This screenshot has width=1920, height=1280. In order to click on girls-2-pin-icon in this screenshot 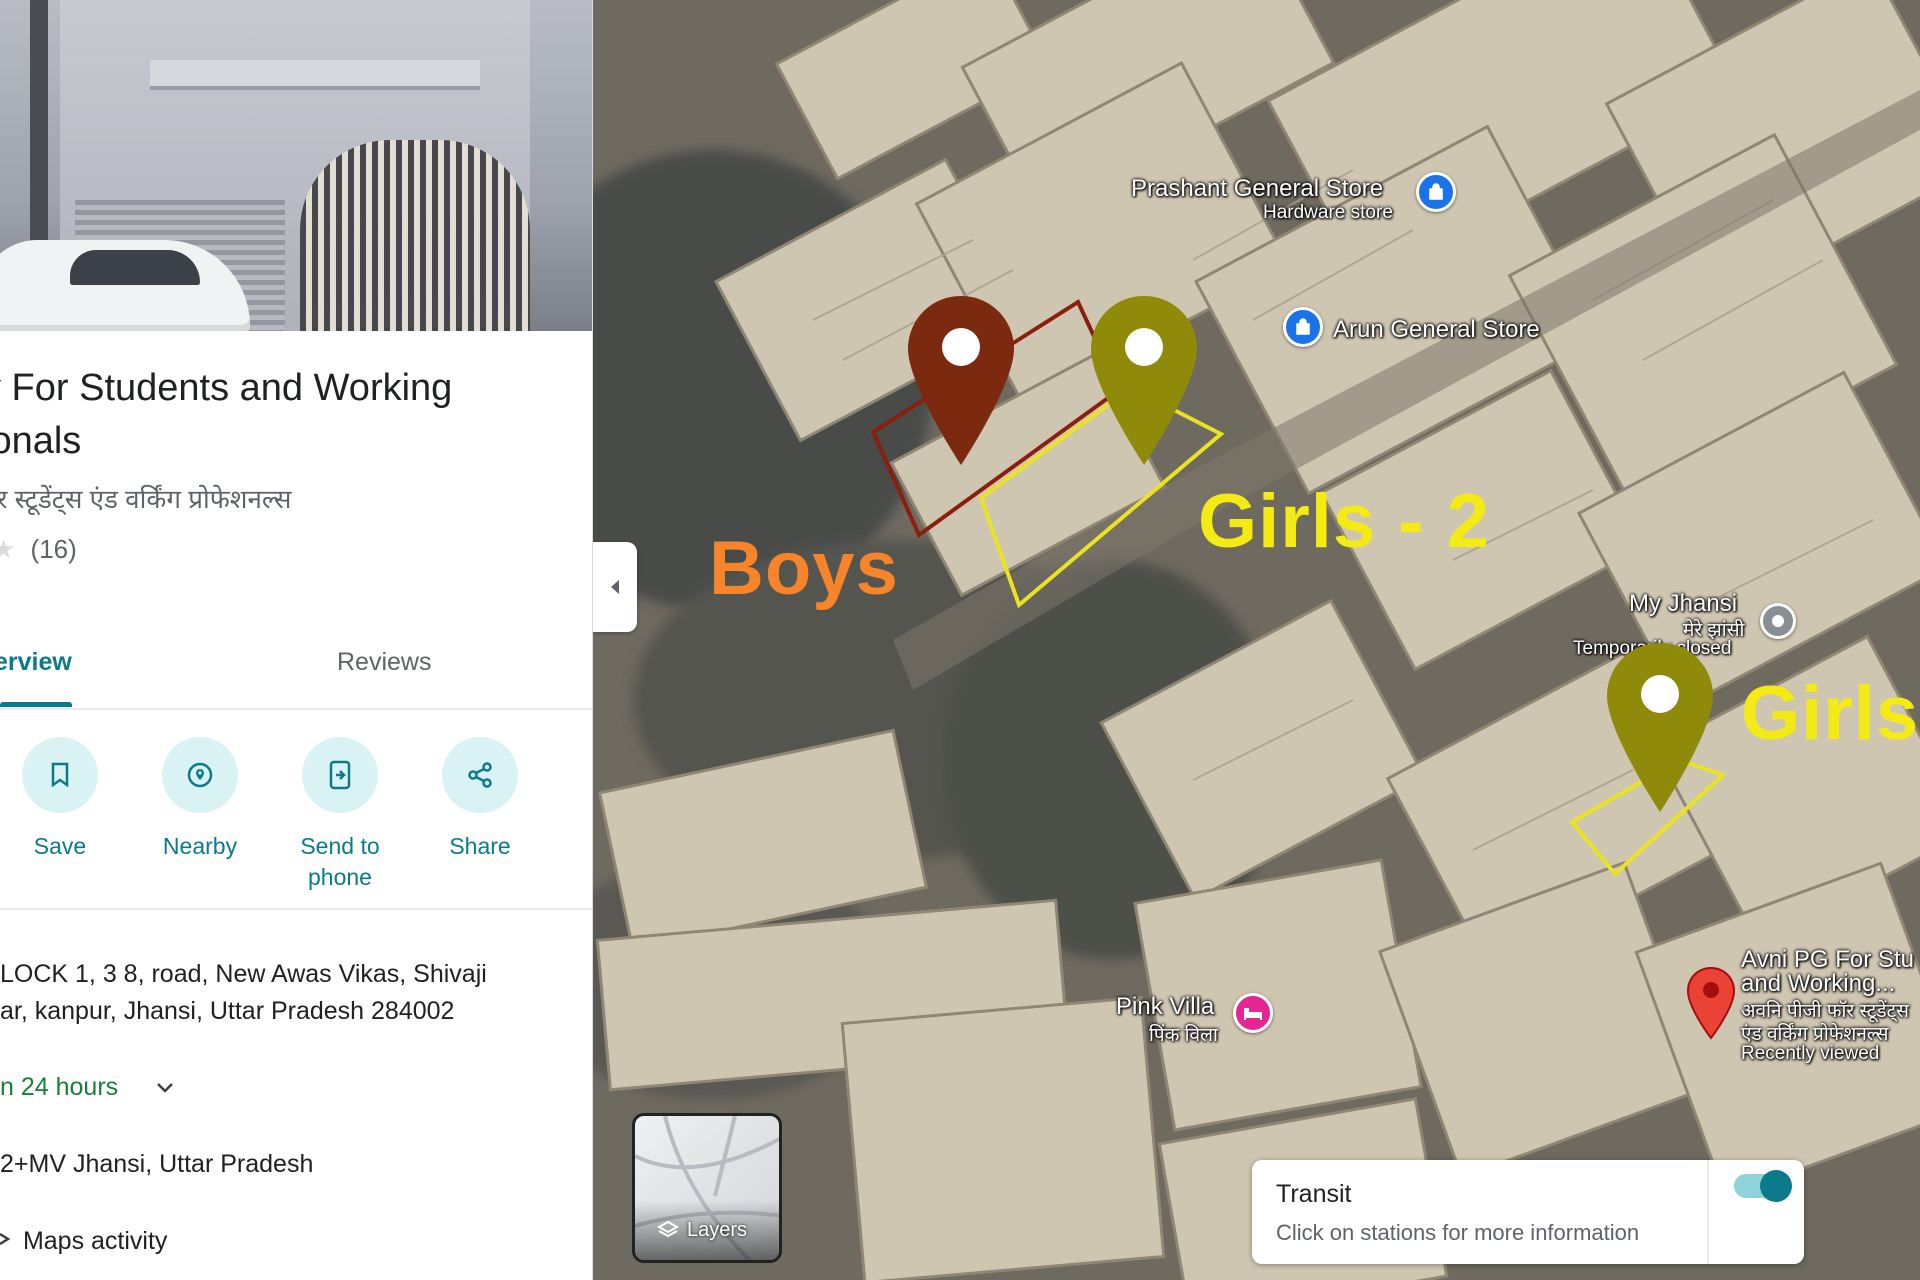, I will do `click(1144, 383)`.